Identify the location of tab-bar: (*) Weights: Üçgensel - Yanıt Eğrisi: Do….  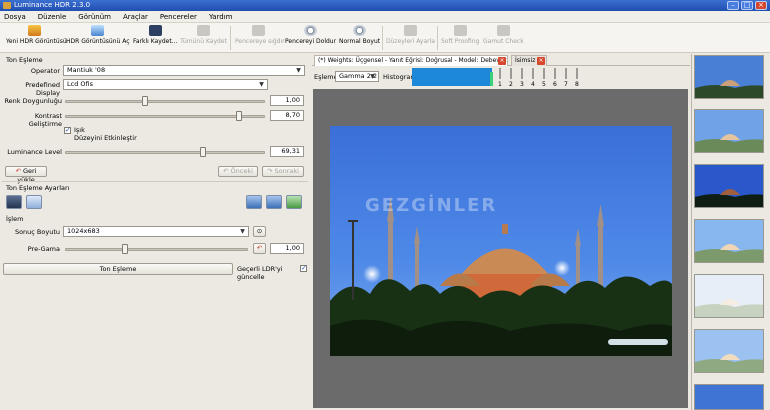
(501, 60).